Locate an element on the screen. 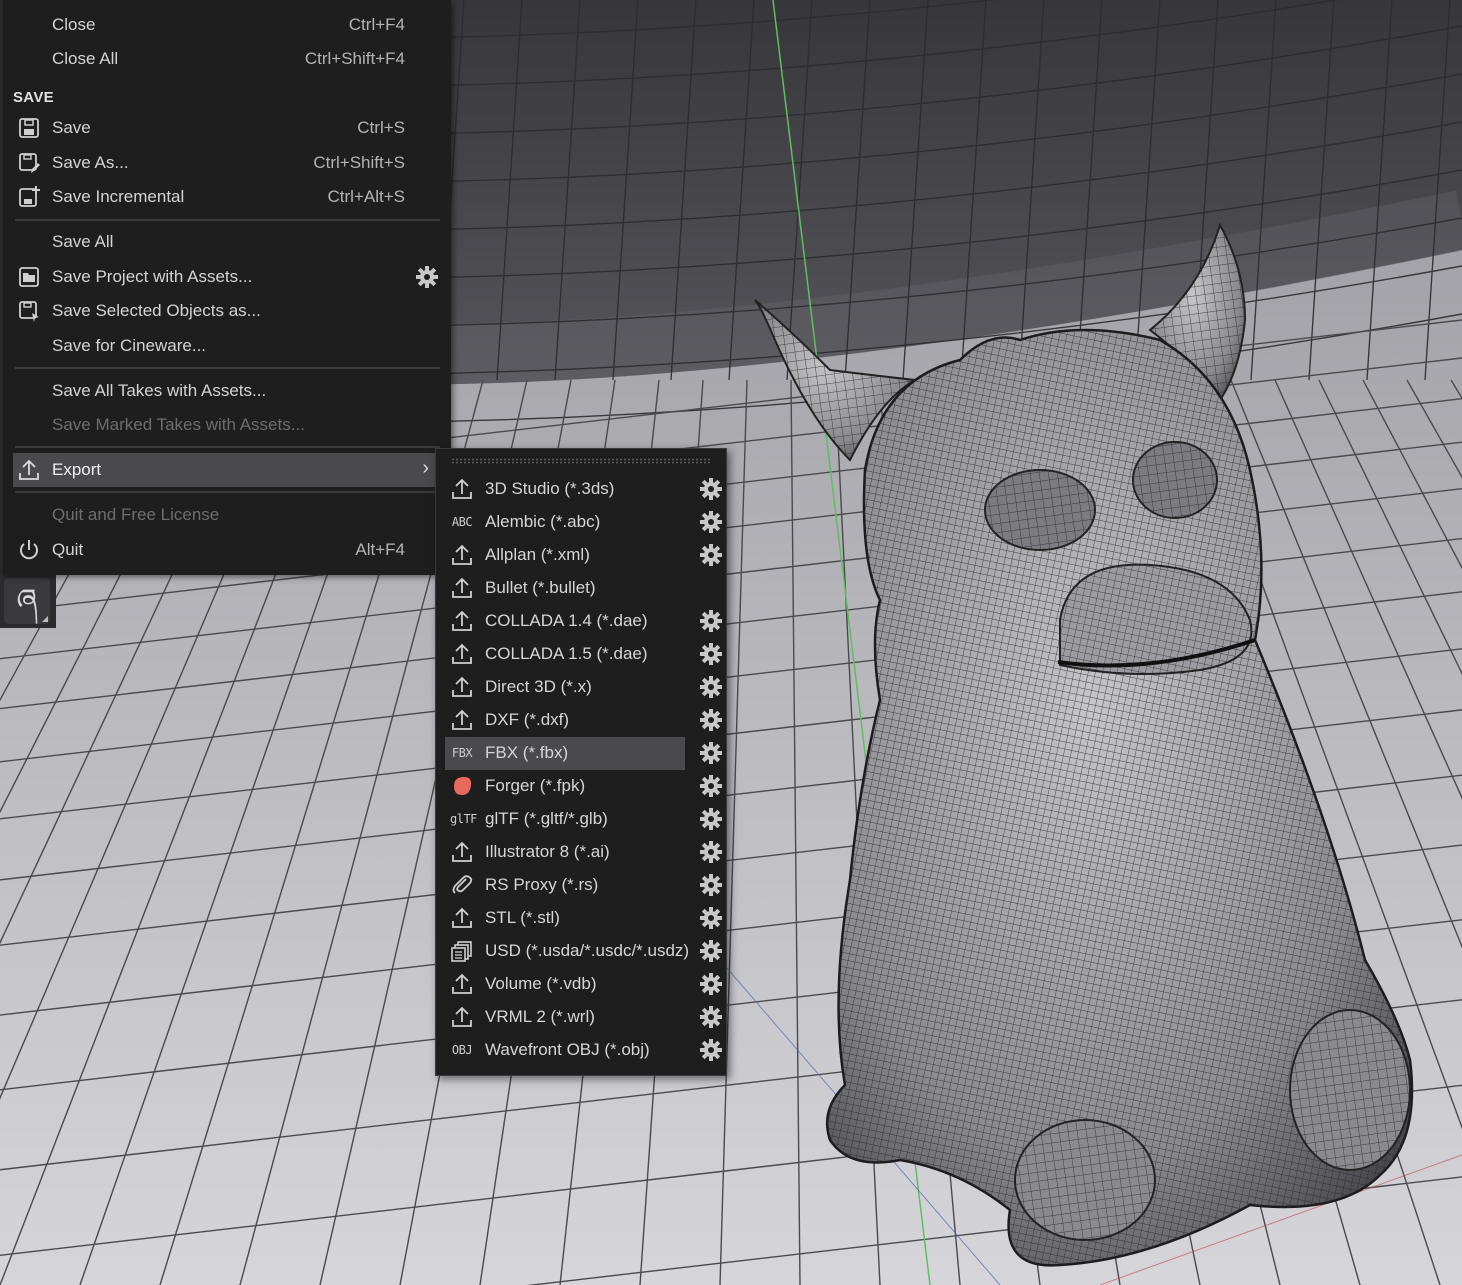 The width and height of the screenshot is (1462, 1285). export-format-item: OBJ Wavefront OBJ (*.obj) is located at coordinates (583, 1050).